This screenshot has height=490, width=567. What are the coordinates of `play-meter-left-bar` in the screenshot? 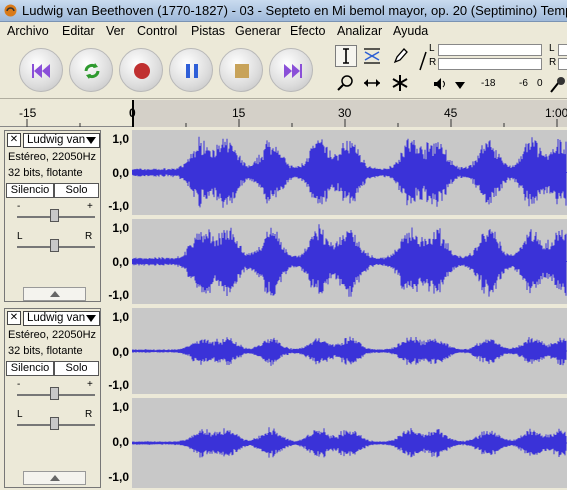 It's located at (490, 50).